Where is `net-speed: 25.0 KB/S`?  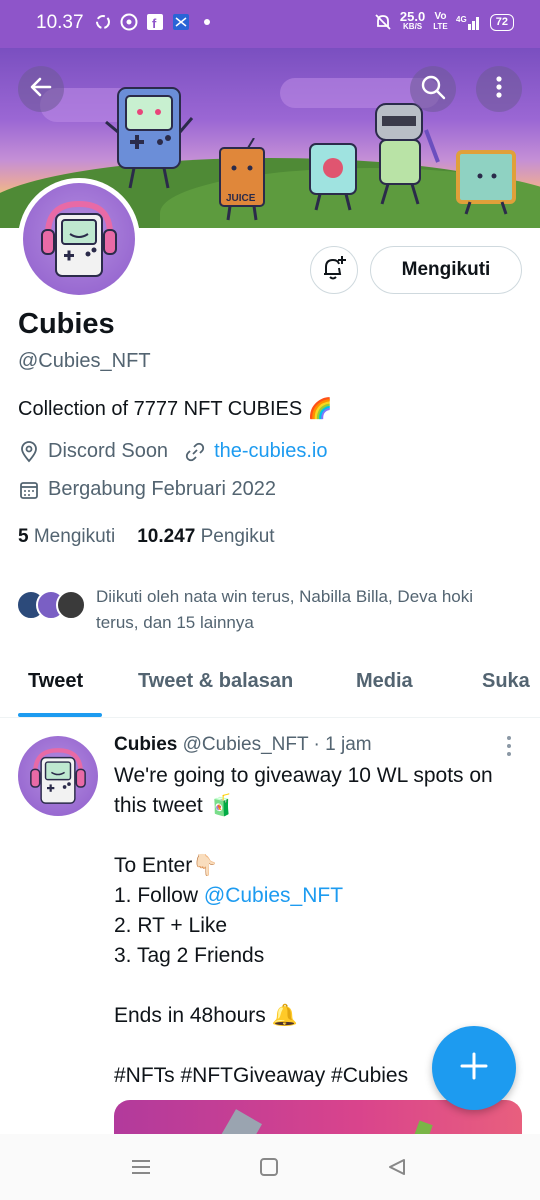
net-speed: 25.0 KB/S is located at coordinates (412, 20).